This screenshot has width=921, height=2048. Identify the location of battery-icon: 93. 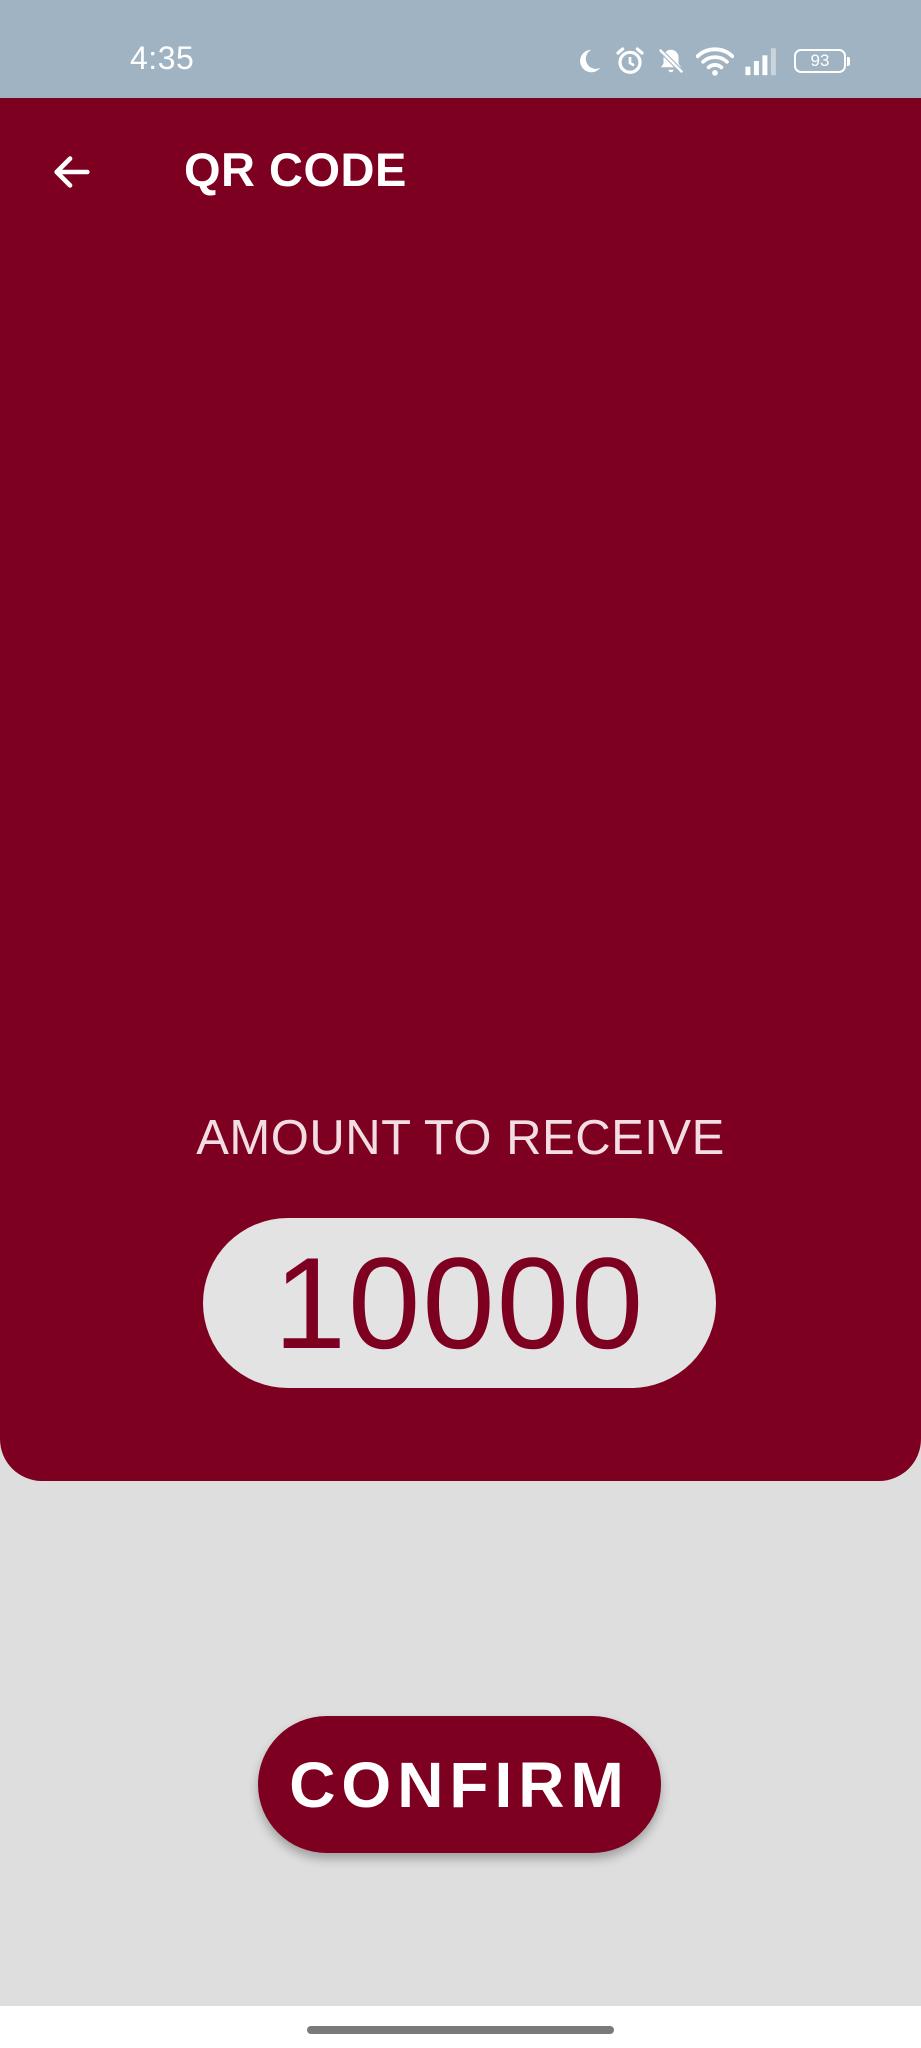
(822, 61).